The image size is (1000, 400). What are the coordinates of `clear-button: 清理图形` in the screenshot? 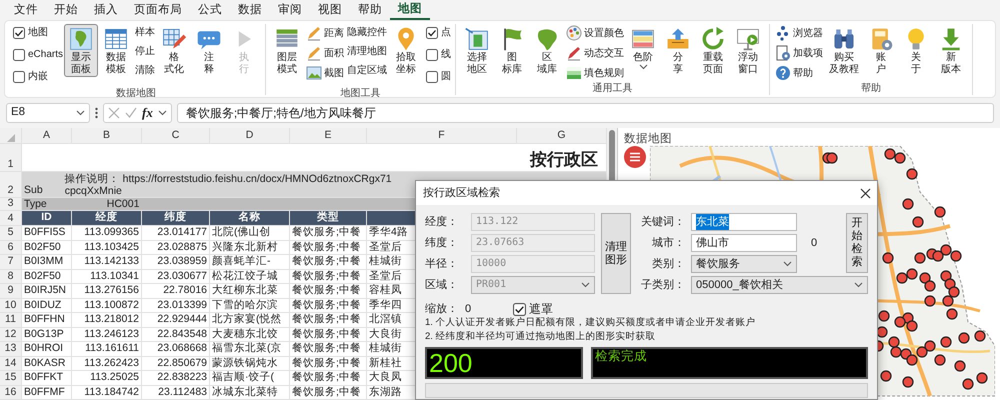 It's located at (616, 253).